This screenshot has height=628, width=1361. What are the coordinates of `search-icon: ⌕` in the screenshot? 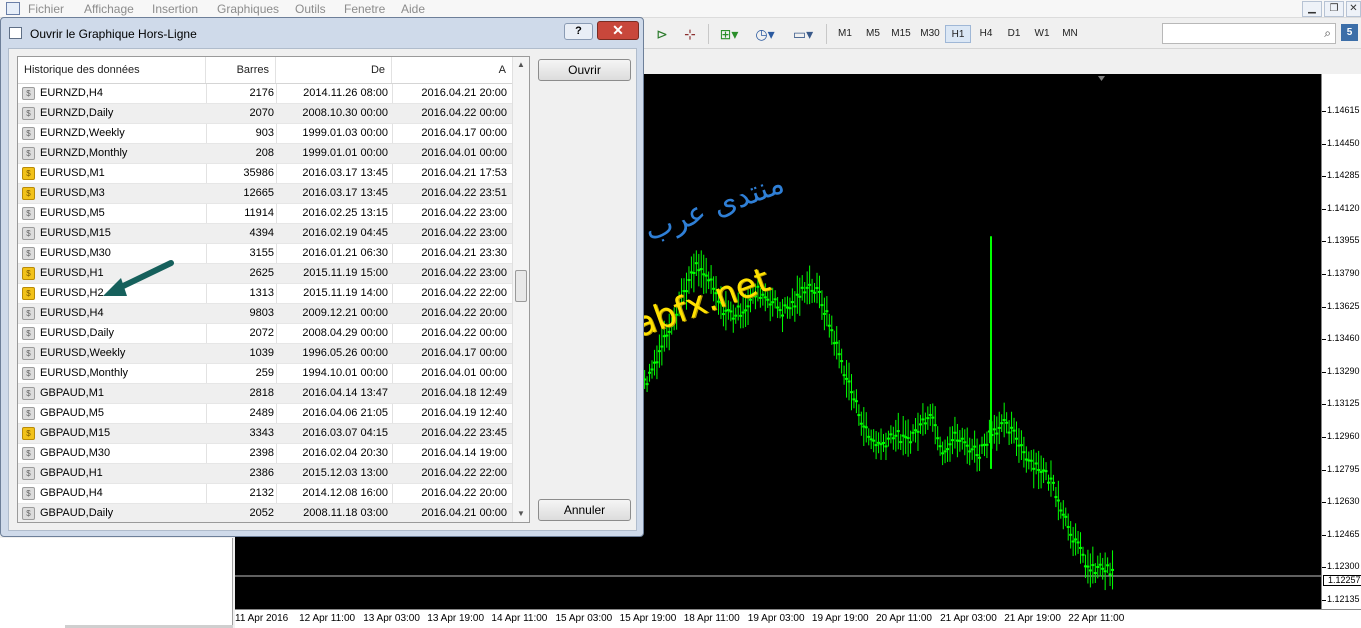 It's located at (1327, 33).